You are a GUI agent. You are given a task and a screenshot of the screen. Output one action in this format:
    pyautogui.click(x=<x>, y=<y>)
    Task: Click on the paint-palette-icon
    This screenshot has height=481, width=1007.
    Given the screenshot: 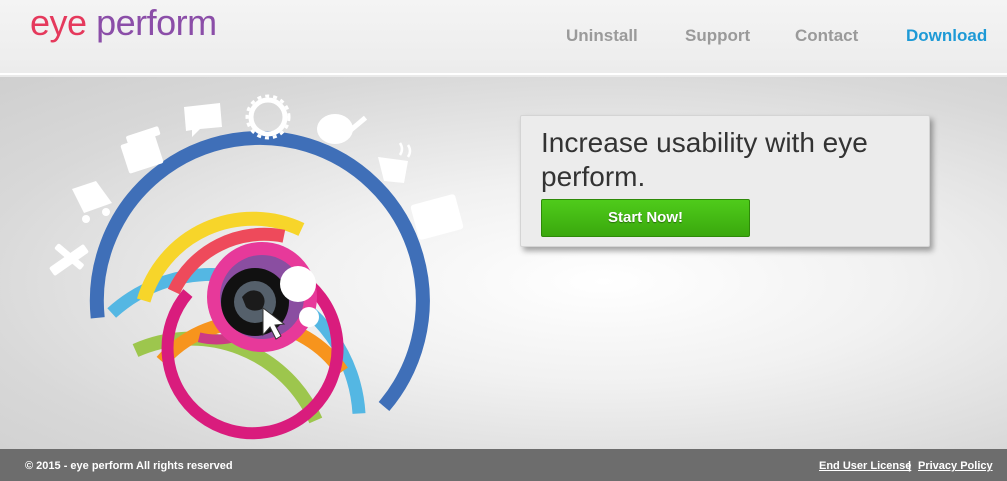 What is the action you would take?
    pyautogui.click(x=342, y=129)
    